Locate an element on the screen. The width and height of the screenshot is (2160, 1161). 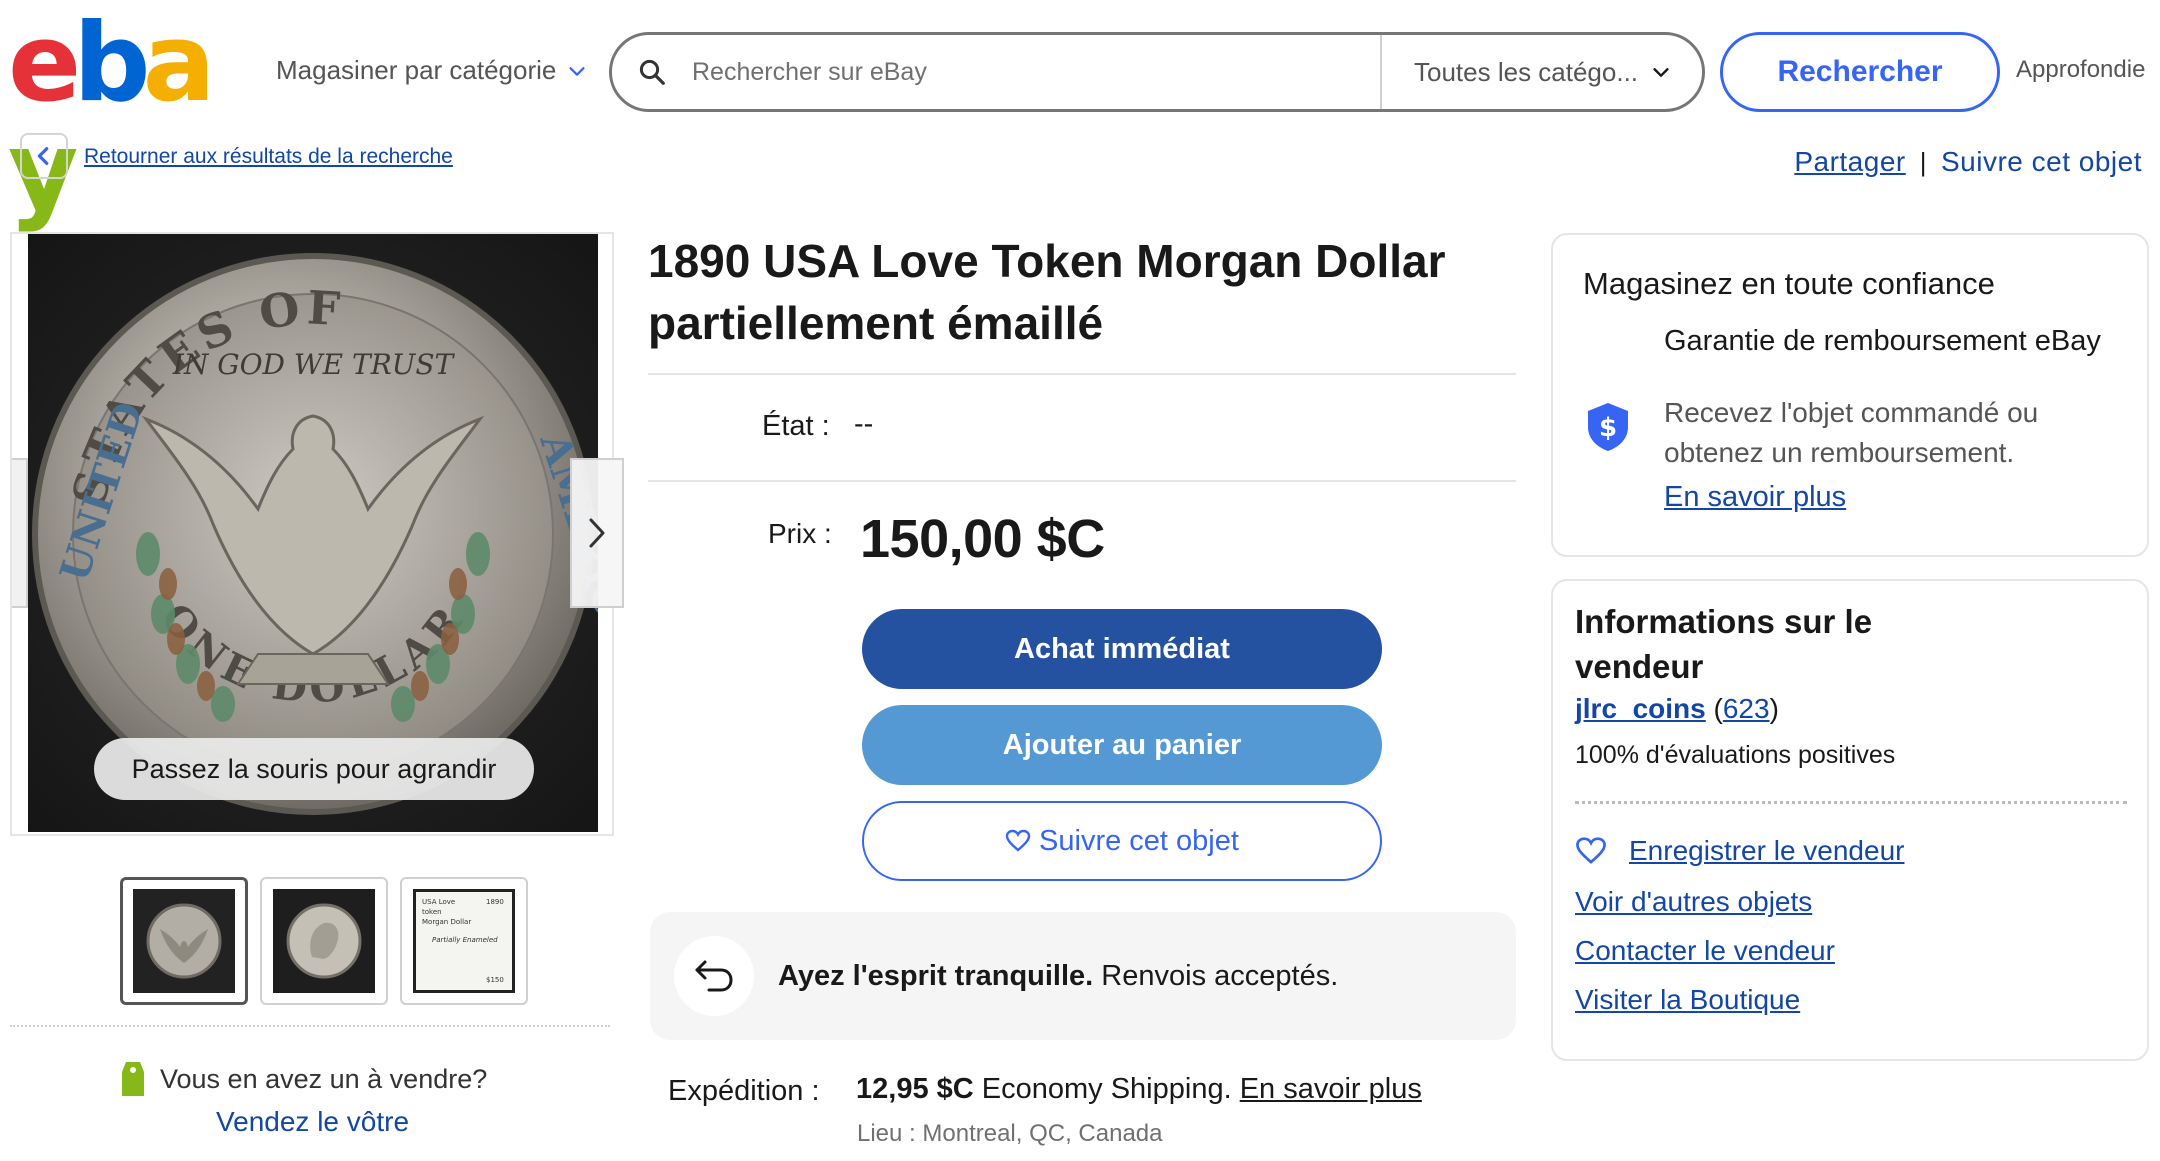
condition-value: -- is located at coordinates (864, 424).